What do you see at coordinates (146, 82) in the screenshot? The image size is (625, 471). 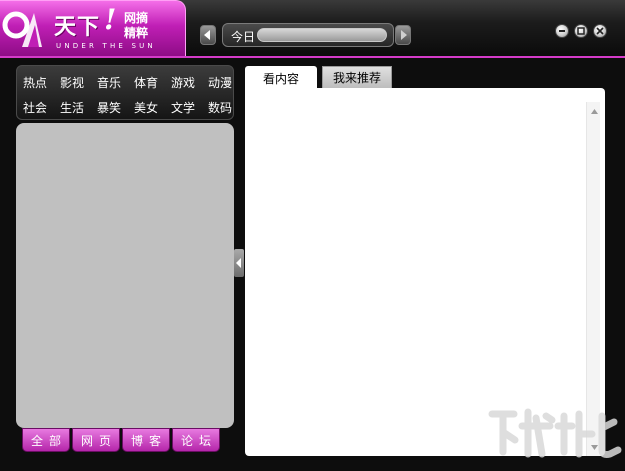 I see `category-sports: 体育` at bounding box center [146, 82].